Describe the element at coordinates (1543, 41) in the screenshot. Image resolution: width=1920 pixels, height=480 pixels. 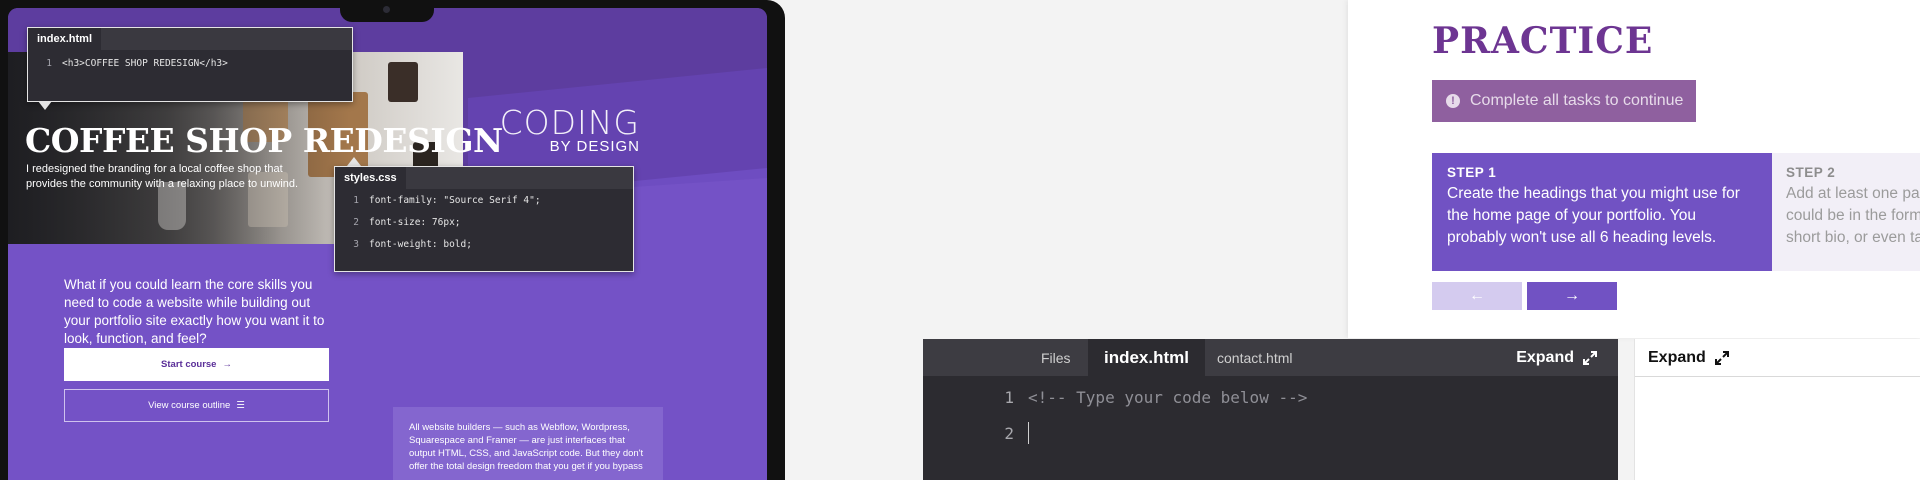
I see `practice-title: PRACTICE` at that location.